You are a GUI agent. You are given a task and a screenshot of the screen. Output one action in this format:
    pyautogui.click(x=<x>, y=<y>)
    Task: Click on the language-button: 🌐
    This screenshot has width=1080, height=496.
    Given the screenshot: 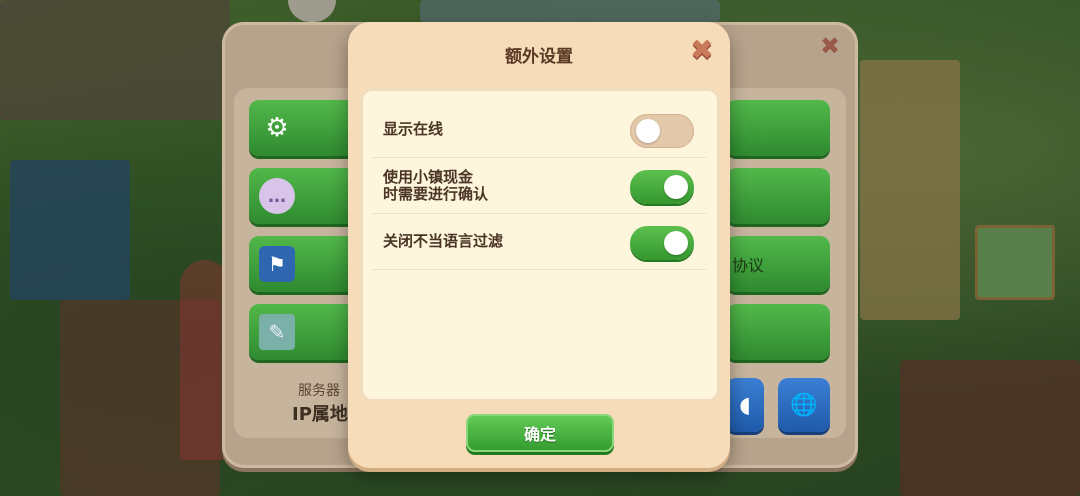 What is the action you would take?
    pyautogui.click(x=804, y=405)
    